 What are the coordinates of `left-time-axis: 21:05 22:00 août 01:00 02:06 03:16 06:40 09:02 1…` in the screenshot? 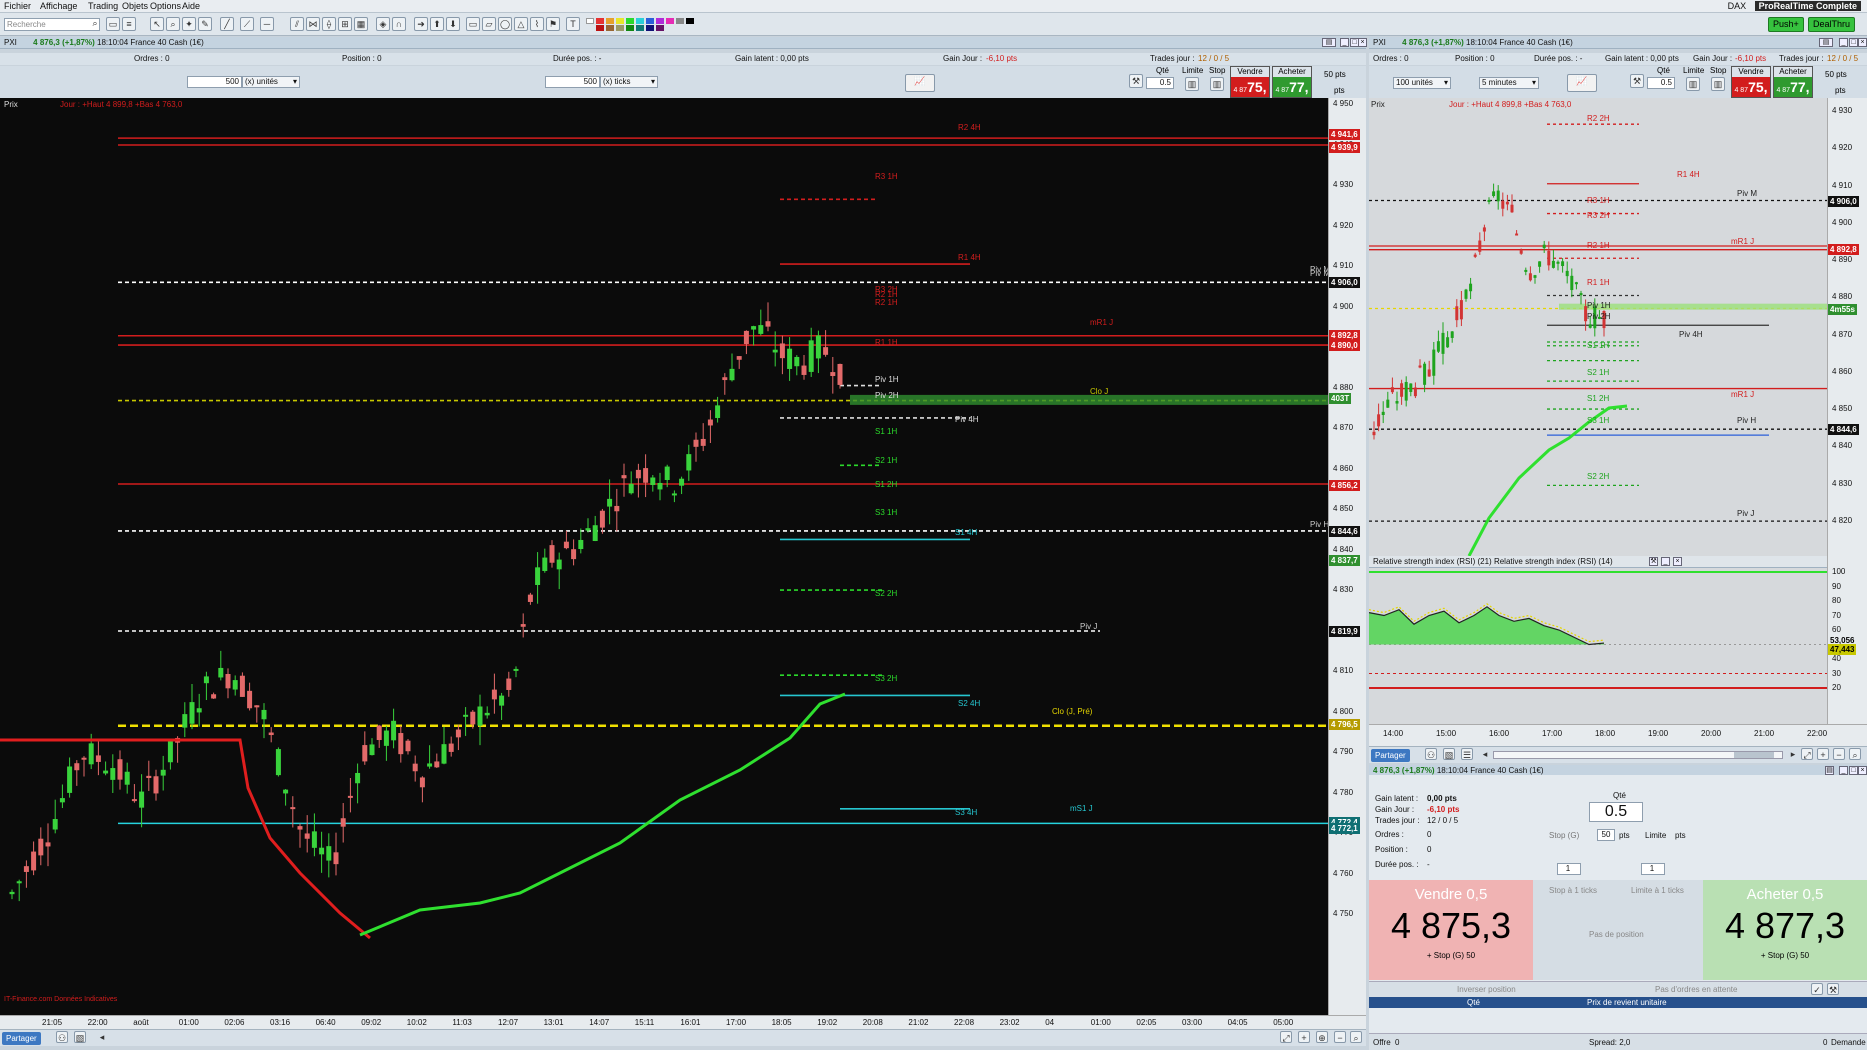 It's located at (683, 1022).